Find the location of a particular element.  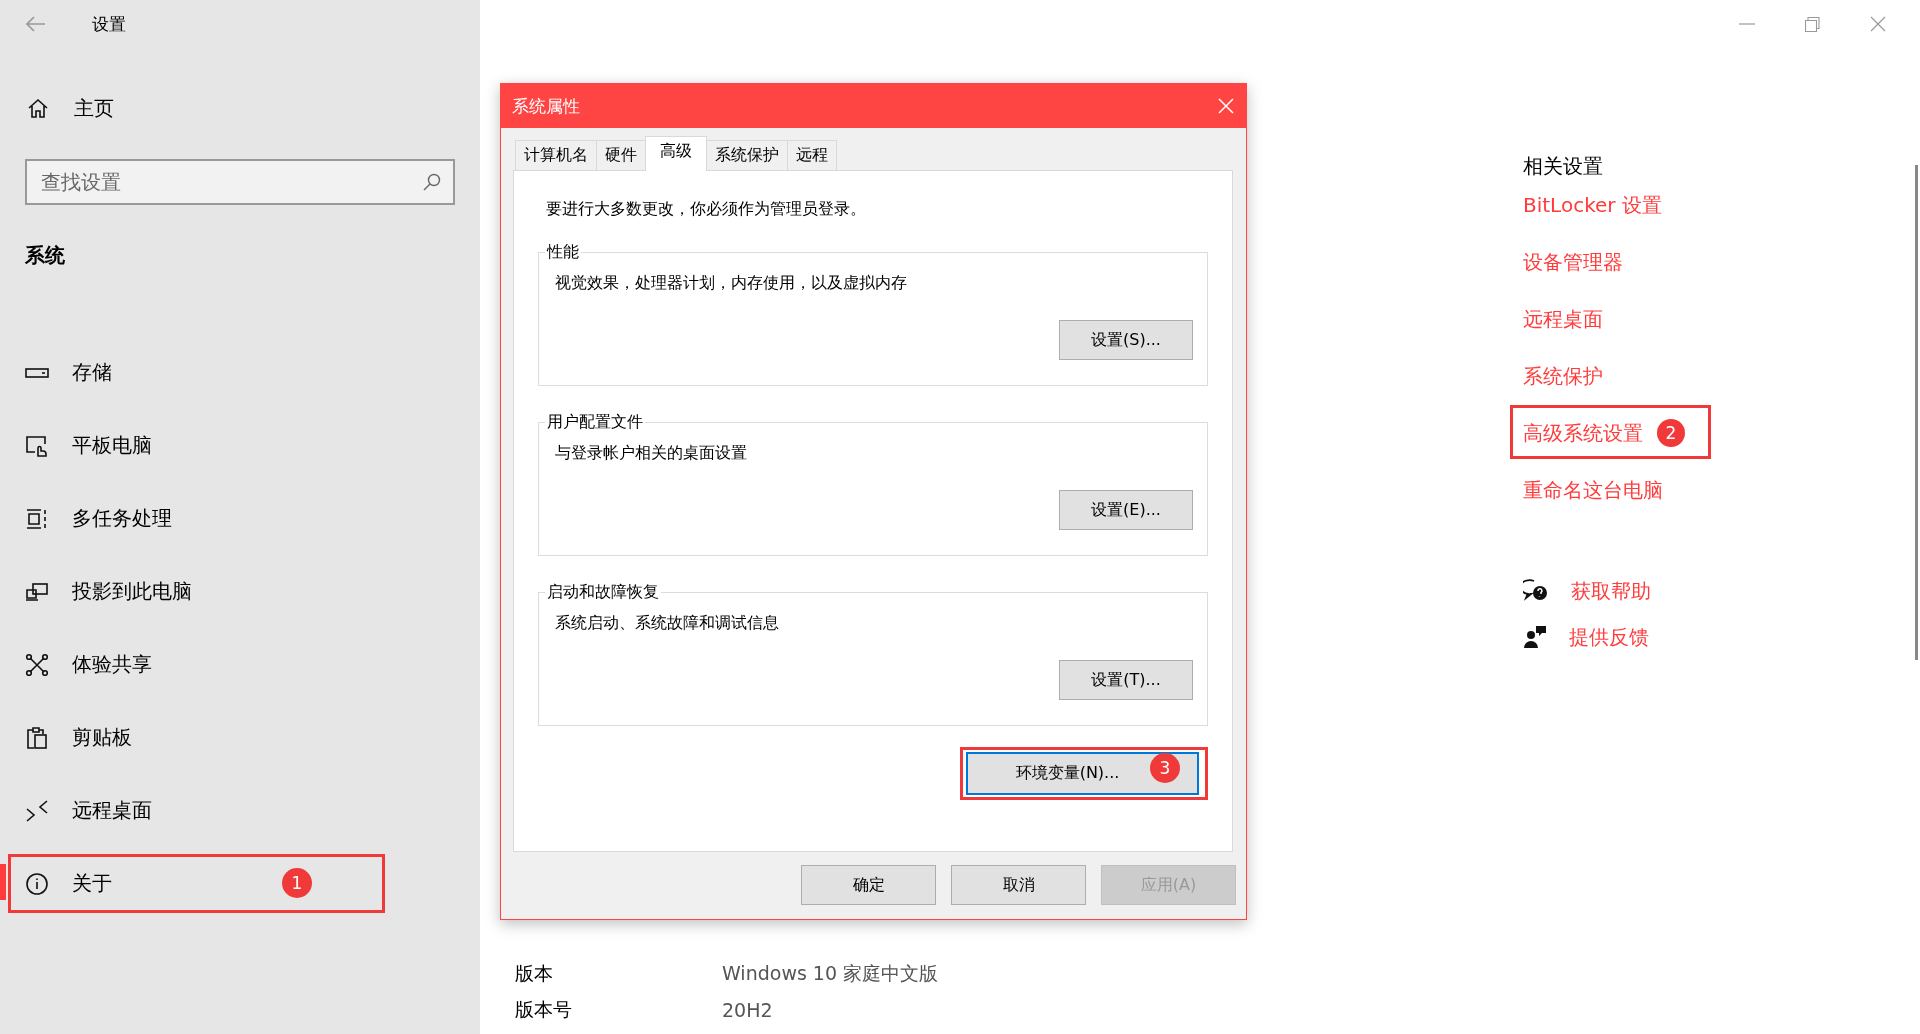

window-title: 设置 is located at coordinates (109, 24).